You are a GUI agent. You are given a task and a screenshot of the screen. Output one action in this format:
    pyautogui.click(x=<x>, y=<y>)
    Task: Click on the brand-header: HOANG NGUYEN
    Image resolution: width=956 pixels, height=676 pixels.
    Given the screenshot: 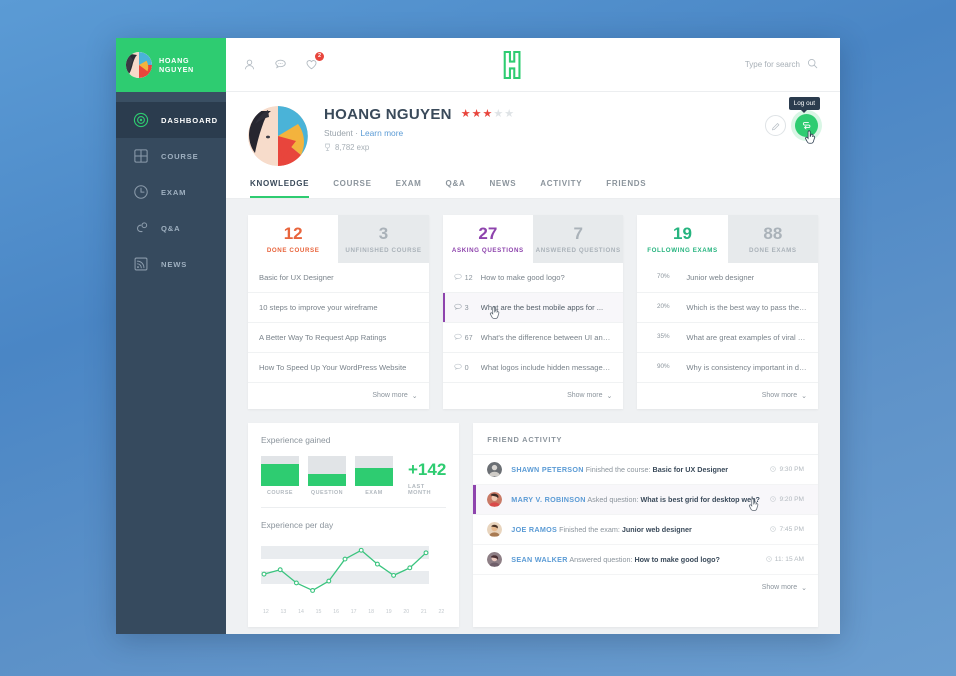 What is the action you would take?
    pyautogui.click(x=171, y=65)
    